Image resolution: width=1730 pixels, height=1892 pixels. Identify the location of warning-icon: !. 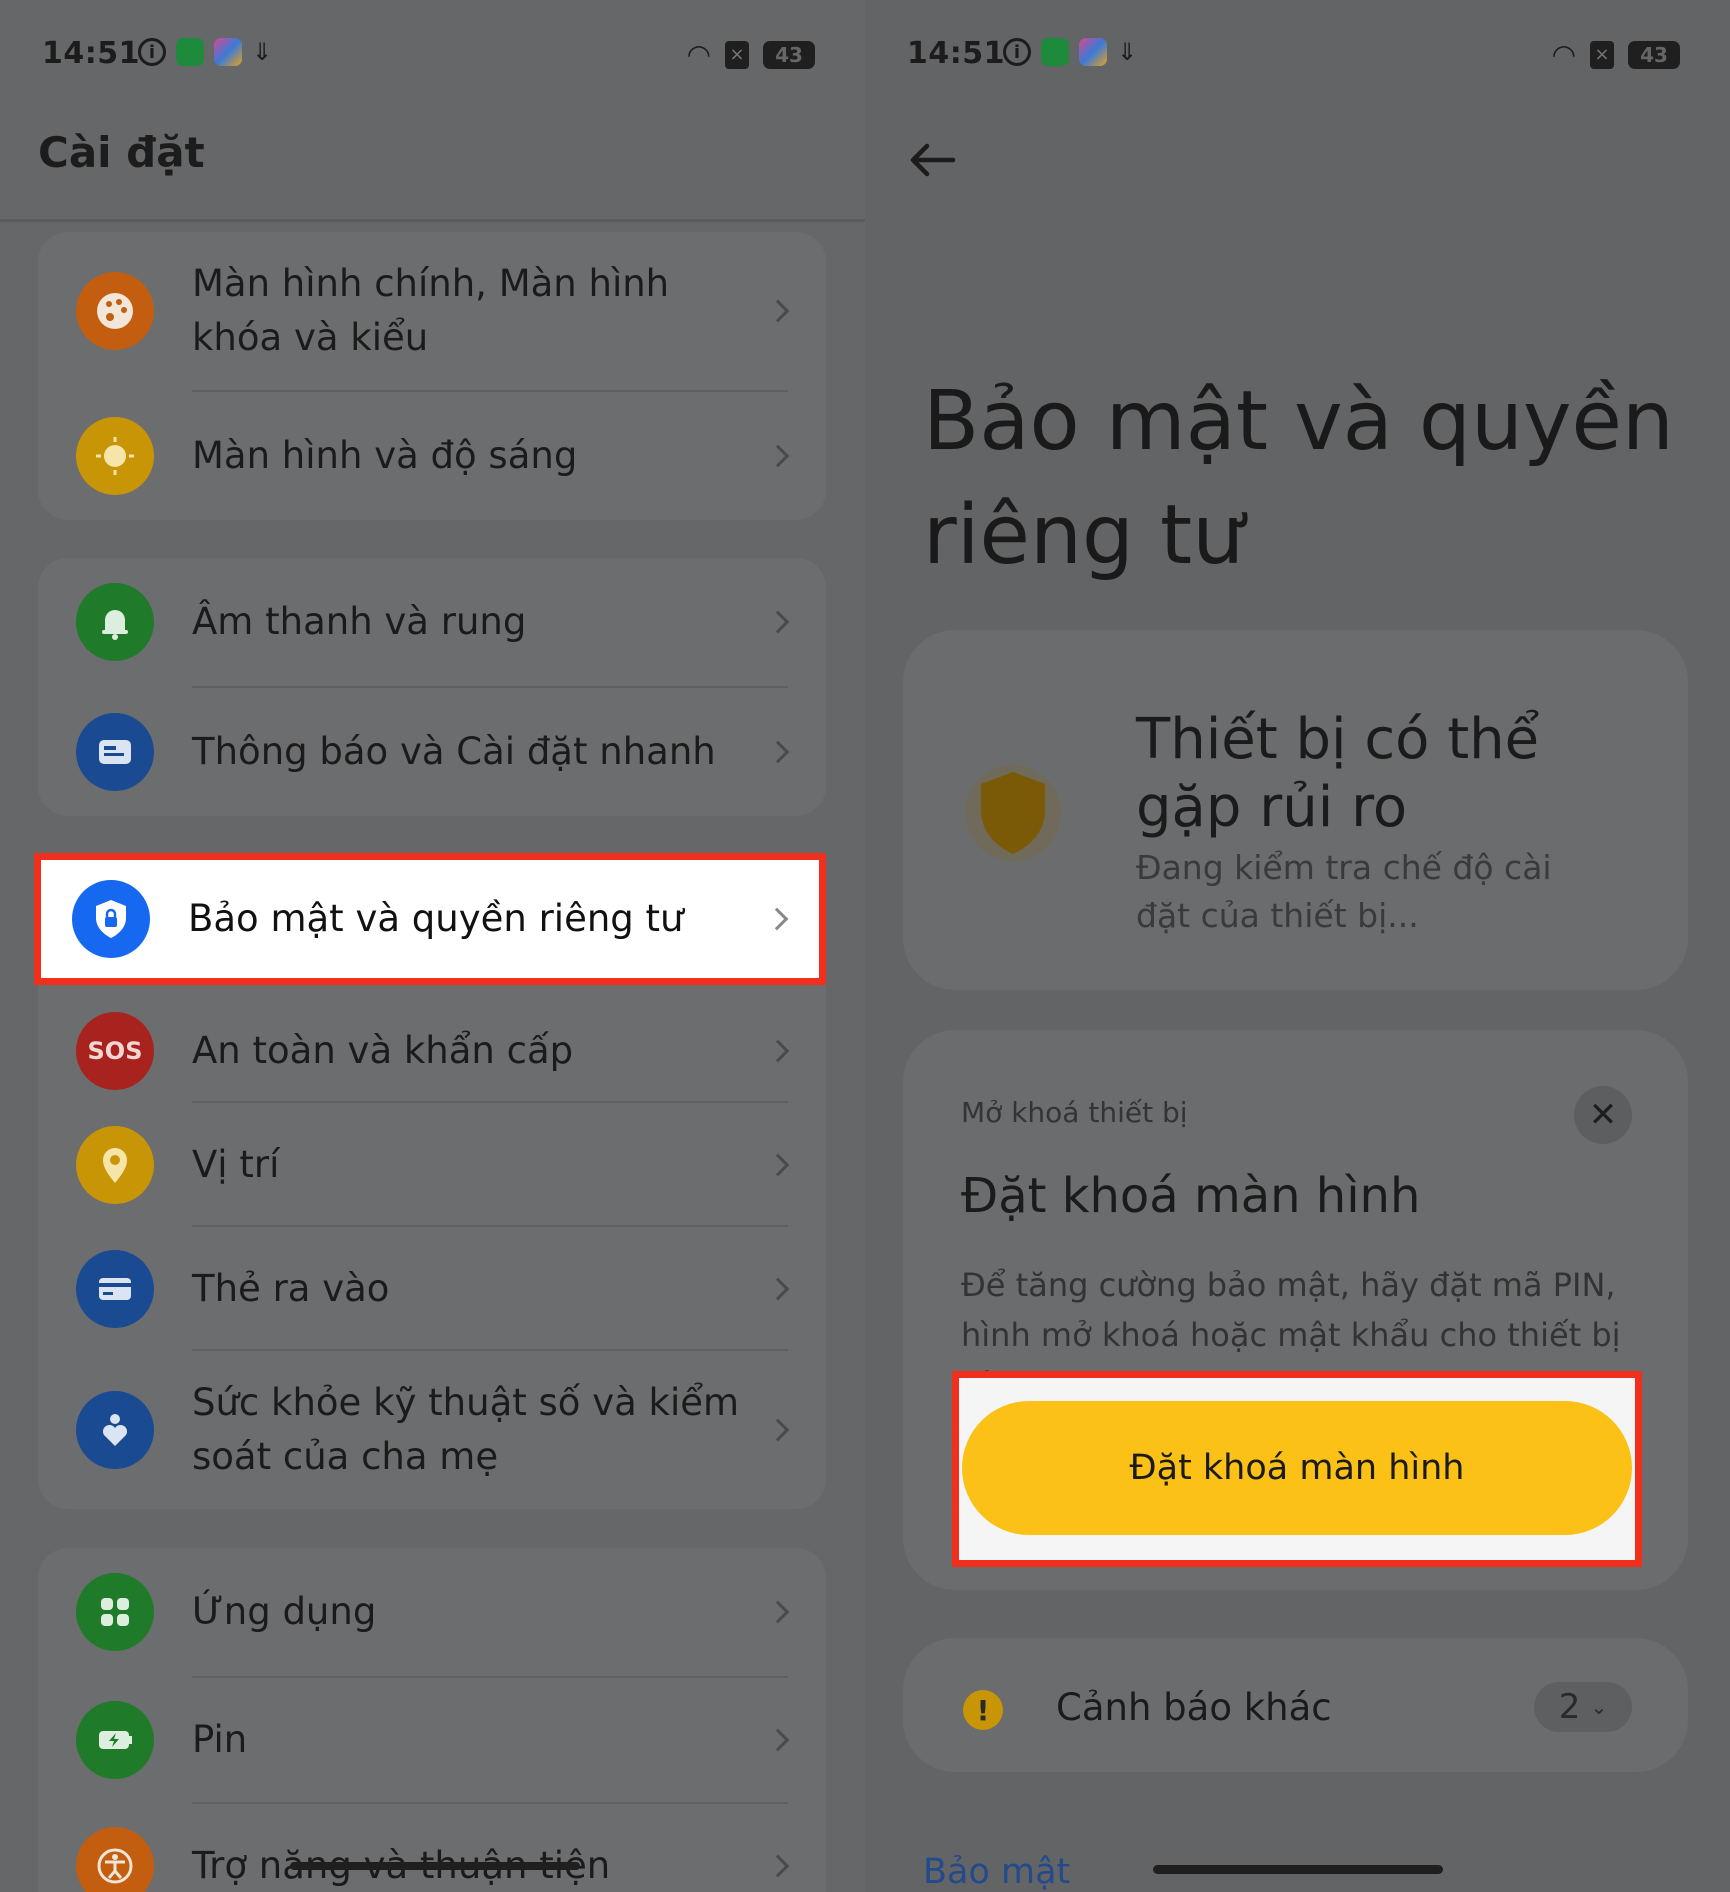
(983, 1710).